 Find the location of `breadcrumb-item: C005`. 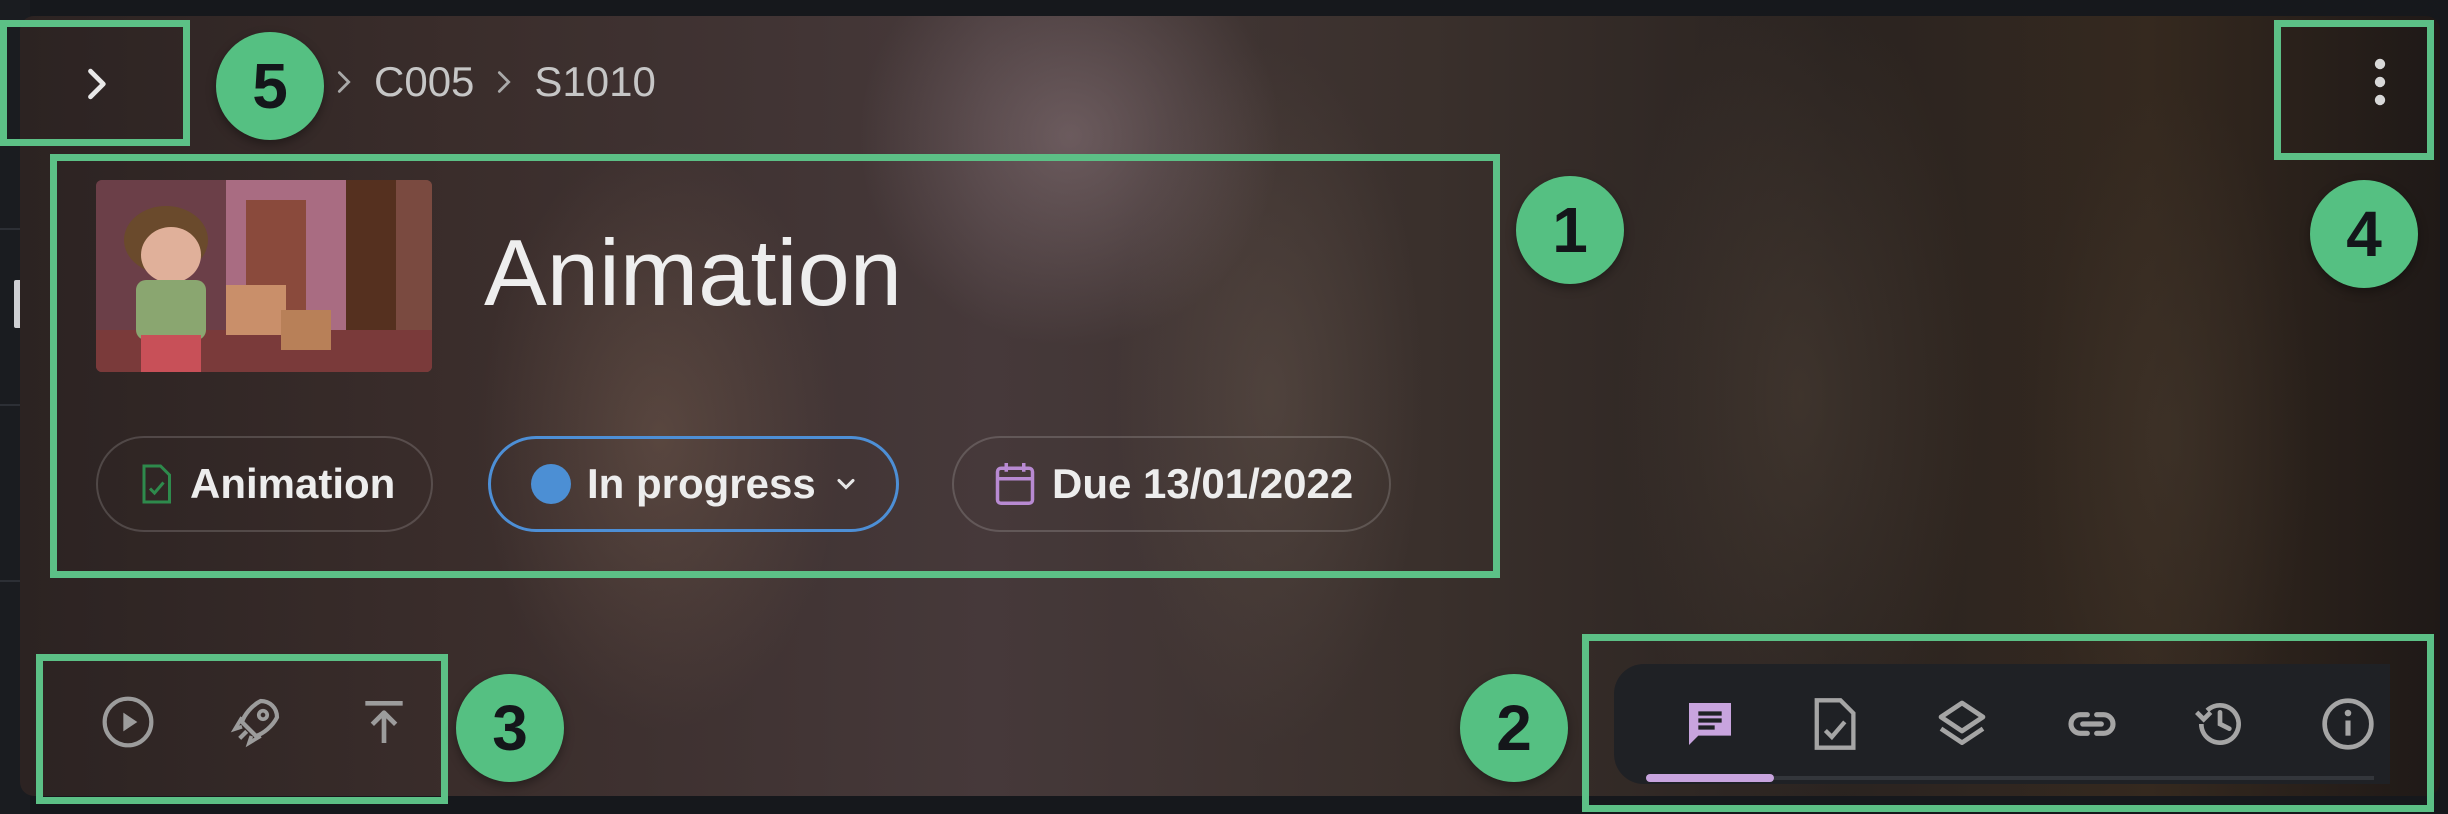

breadcrumb-item: C005 is located at coordinates (424, 82).